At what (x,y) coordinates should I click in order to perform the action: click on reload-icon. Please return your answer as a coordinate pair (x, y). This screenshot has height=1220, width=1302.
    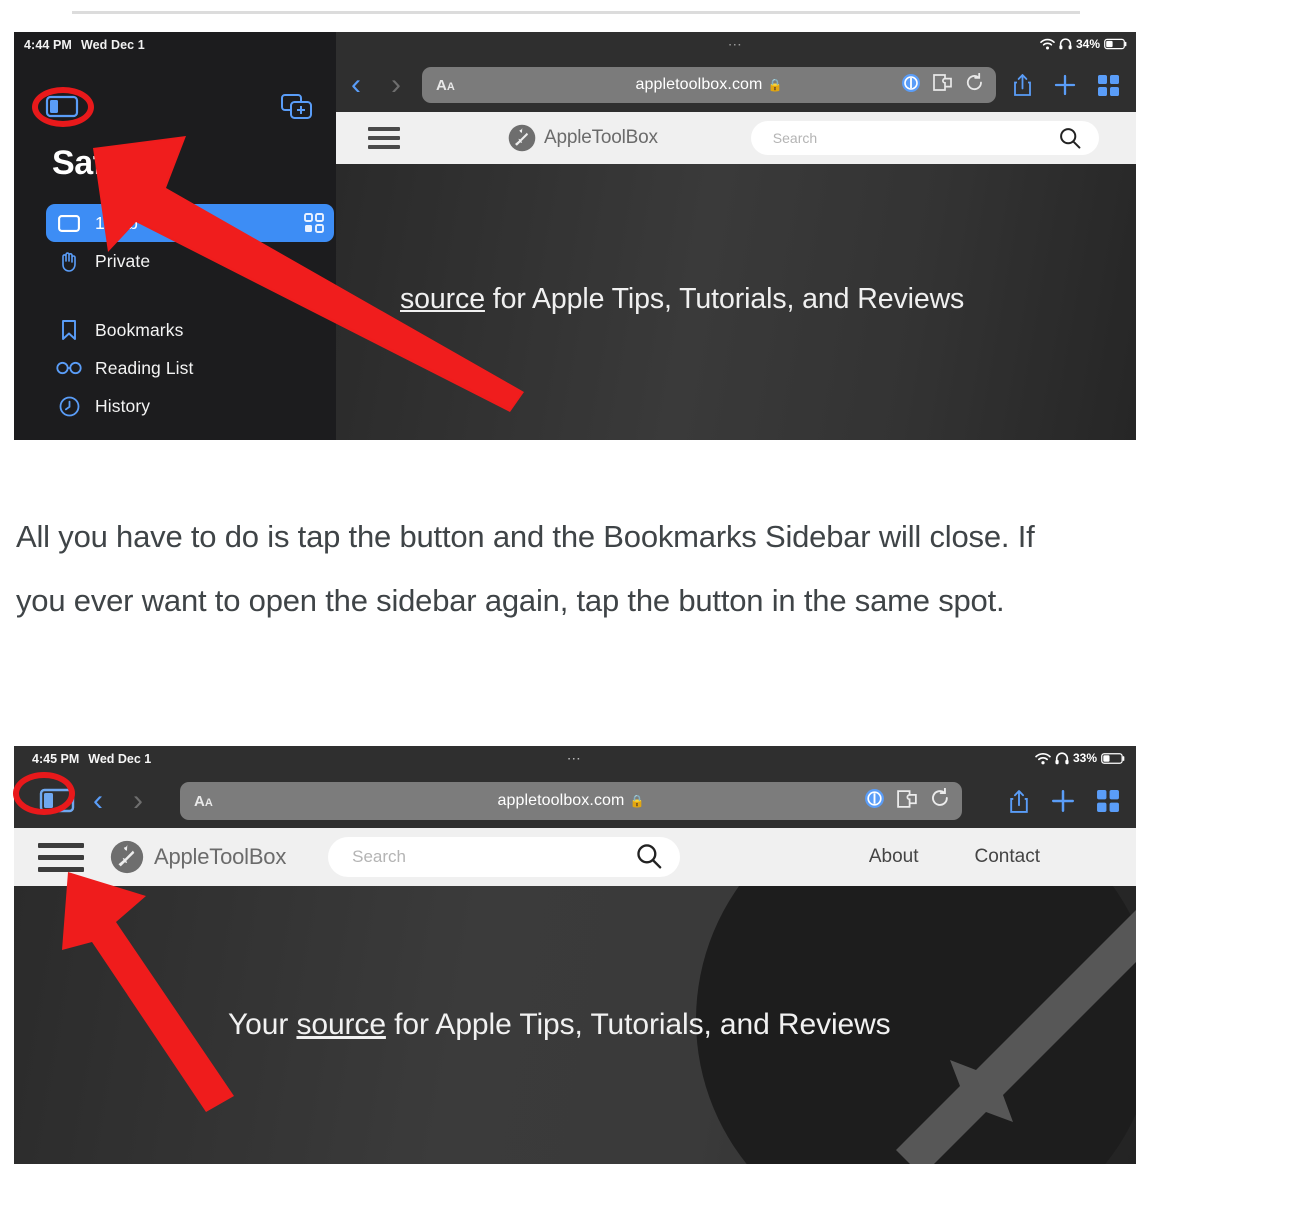
    Looking at the image, I should click on (974, 81).